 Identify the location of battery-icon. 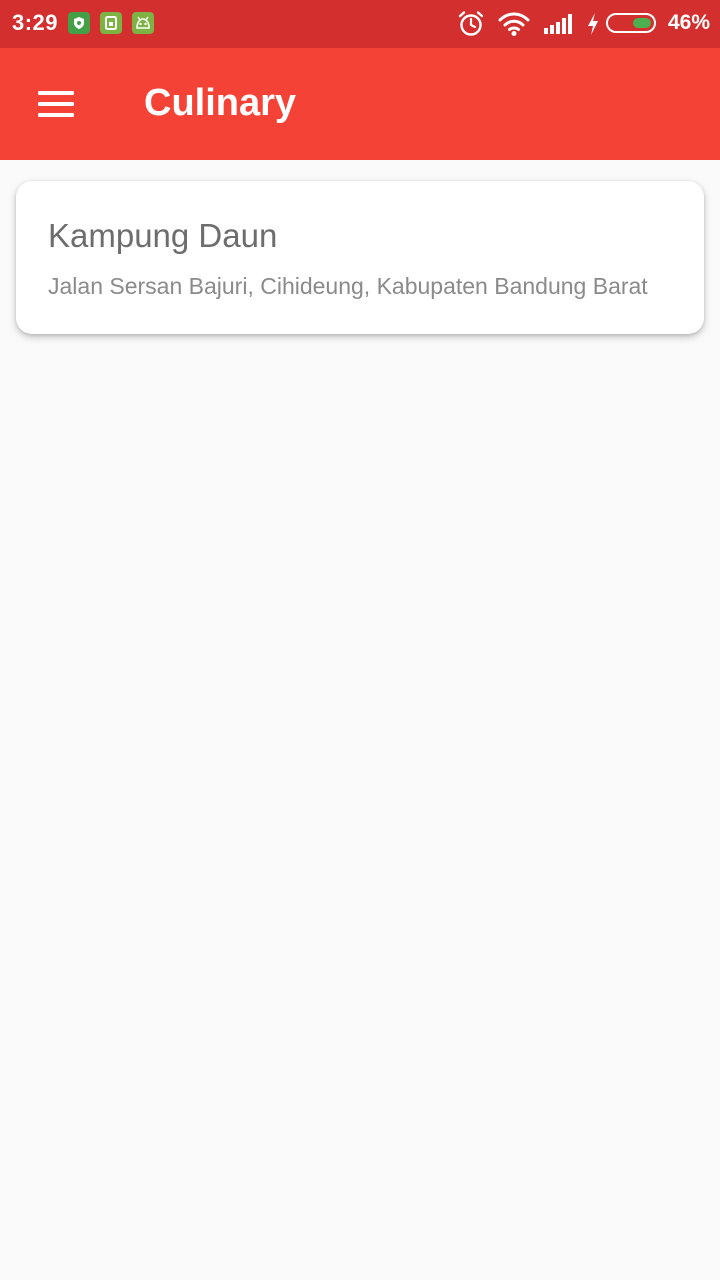
(631, 23).